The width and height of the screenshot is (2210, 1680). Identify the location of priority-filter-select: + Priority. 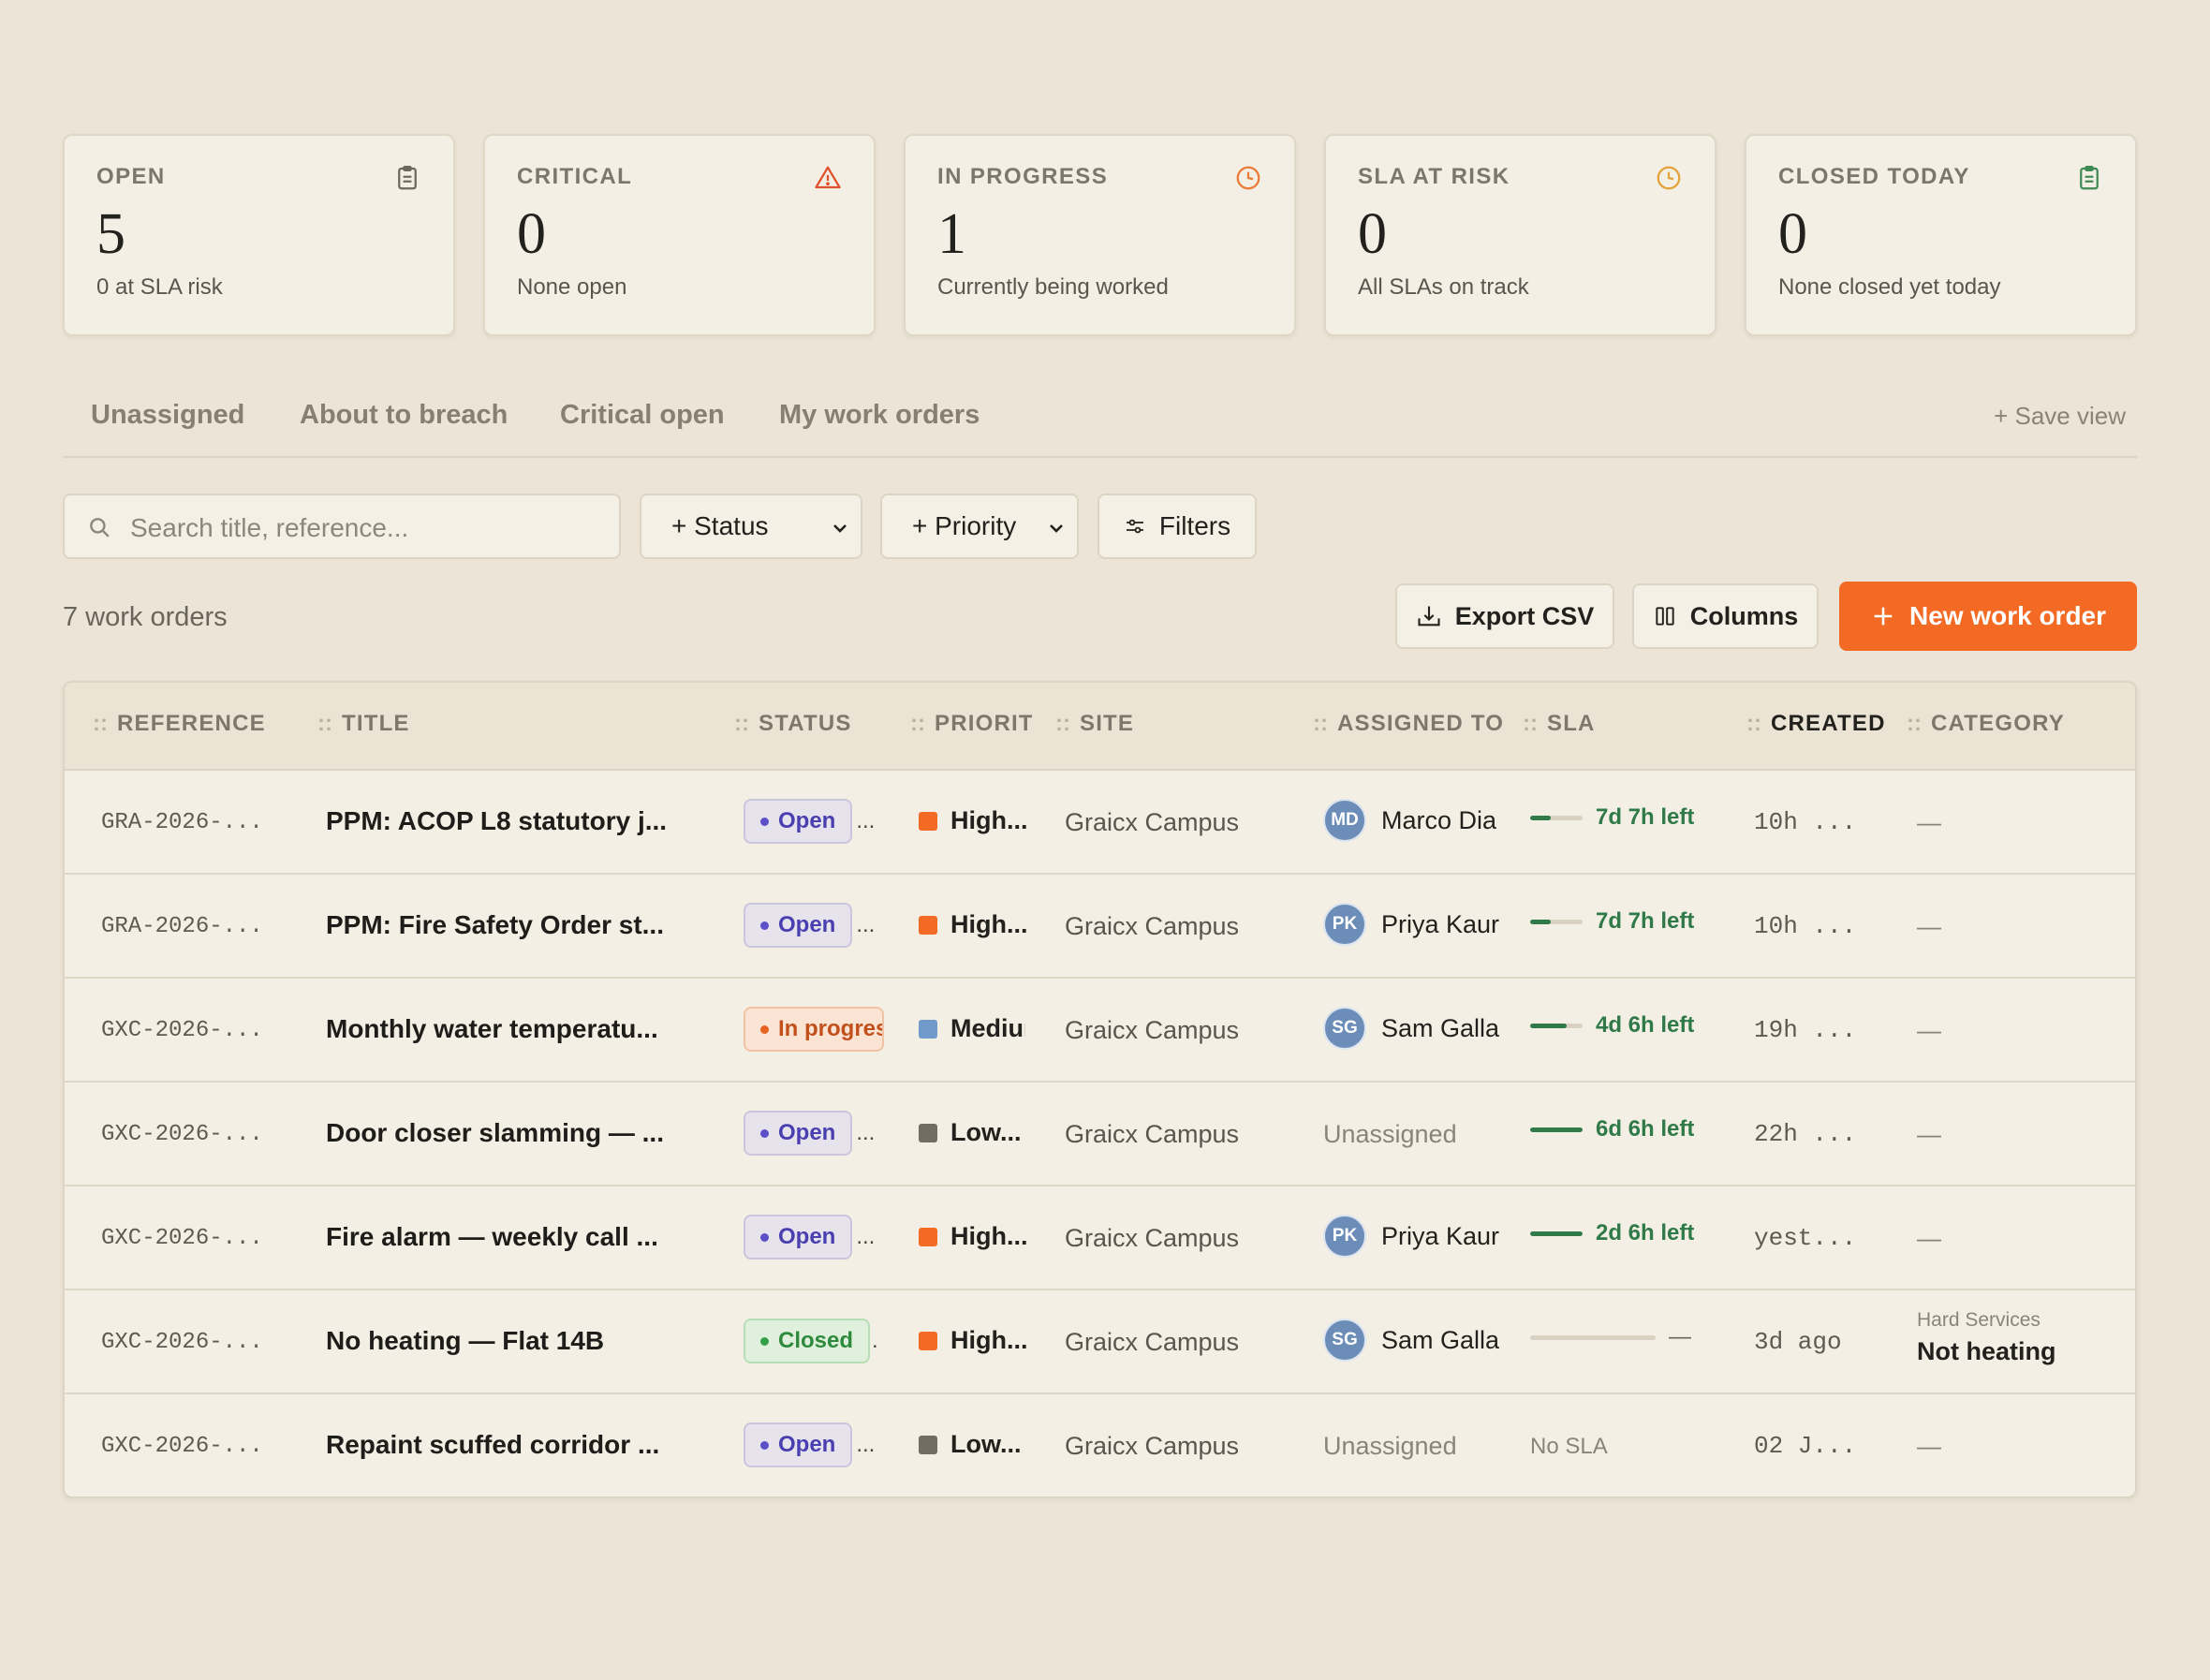
(979, 526).